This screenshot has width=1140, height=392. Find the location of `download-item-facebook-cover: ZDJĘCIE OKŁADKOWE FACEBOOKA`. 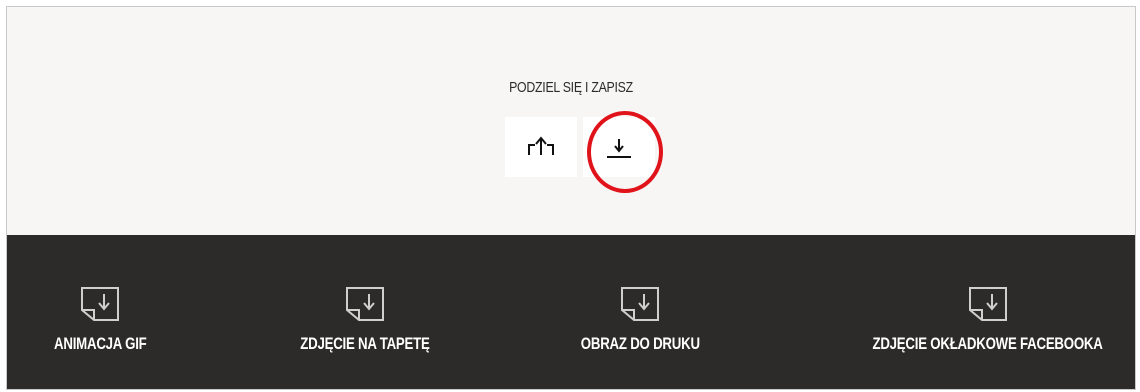

download-item-facebook-cover: ZDJĘCIE OKŁADKOWE FACEBOOKA is located at coordinates (988, 320).